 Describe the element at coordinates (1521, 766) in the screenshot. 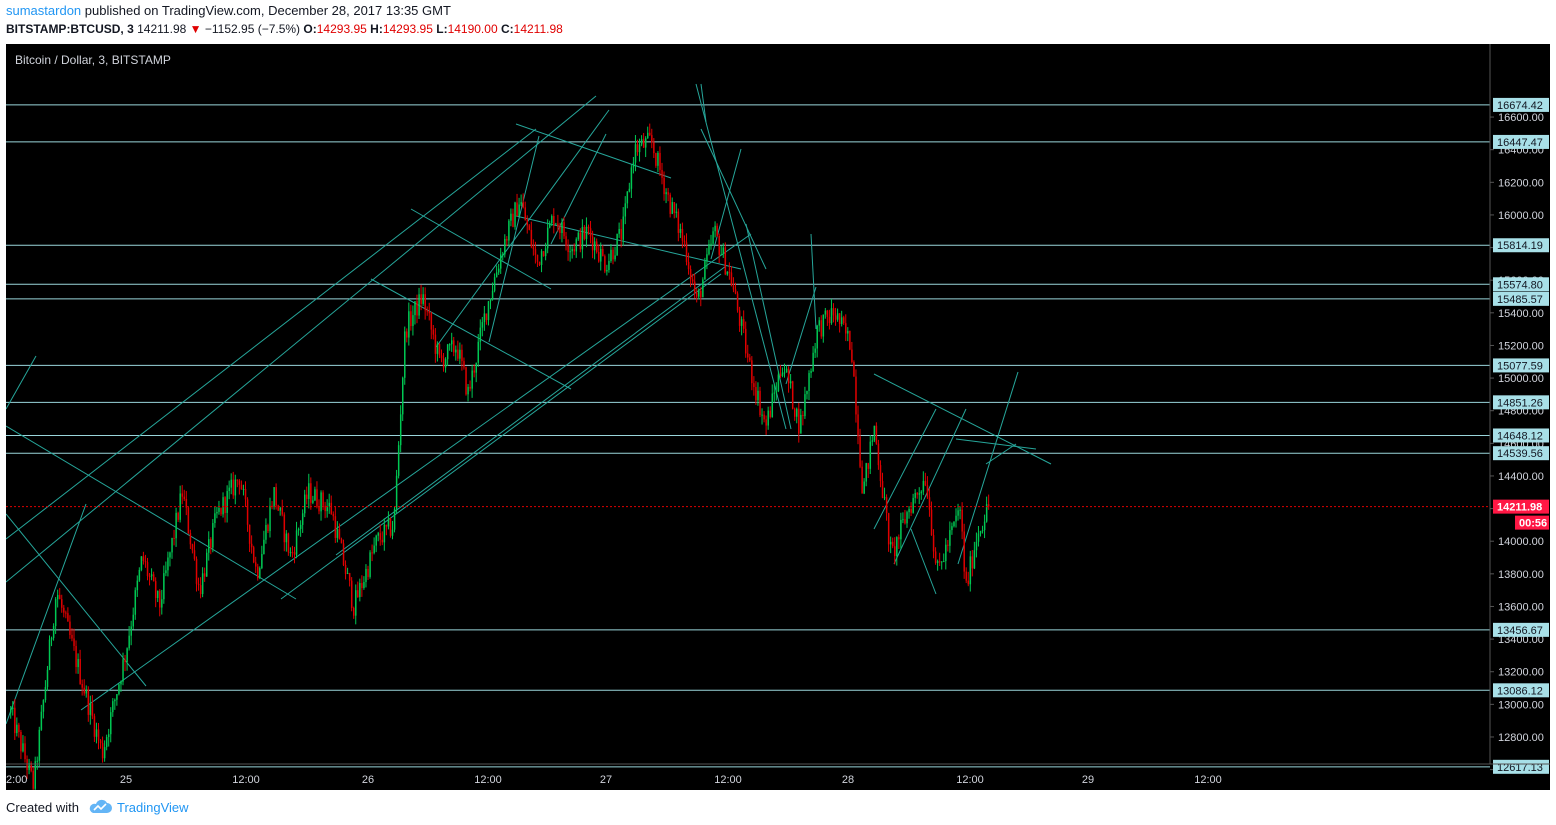

I see `level-price-tag: 12617.13` at that location.